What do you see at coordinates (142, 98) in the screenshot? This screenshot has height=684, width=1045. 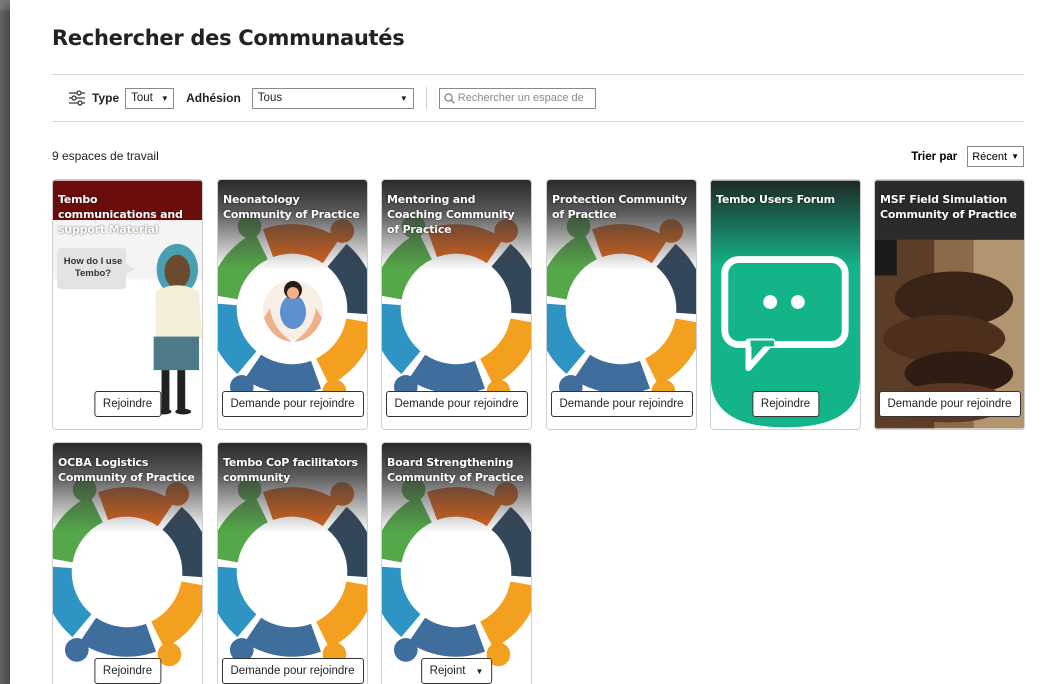 I see `type-select-value: Tout` at bounding box center [142, 98].